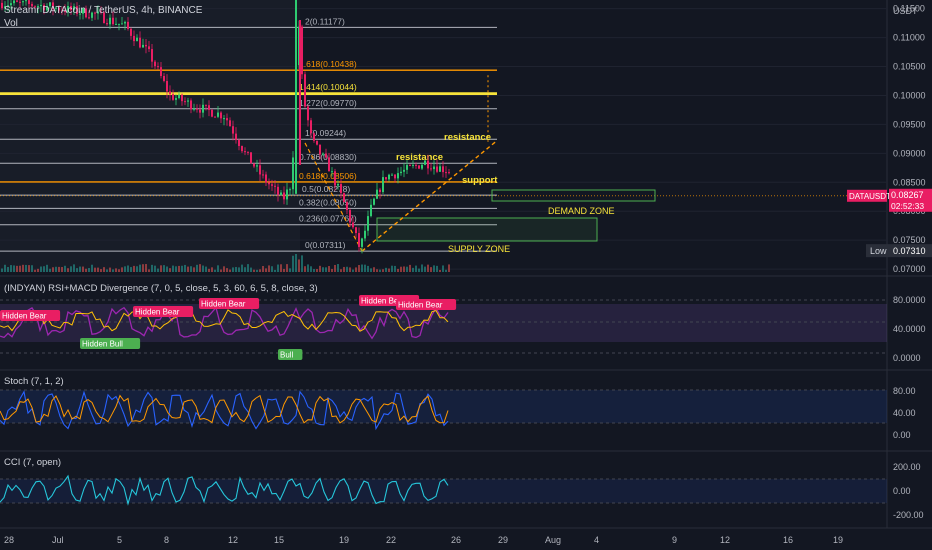 This screenshot has height=550, width=932. Describe the element at coordinates (102, 344) in the screenshot. I see `divergence-label: Hidden Bull` at that location.